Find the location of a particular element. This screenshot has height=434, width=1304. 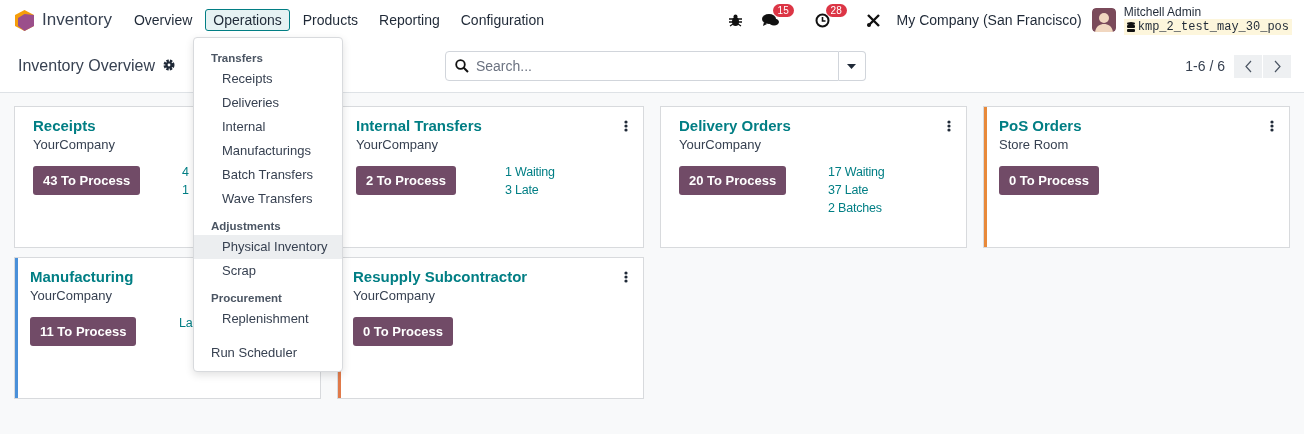

card-subtitle: Store Room is located at coordinates (1034, 144).